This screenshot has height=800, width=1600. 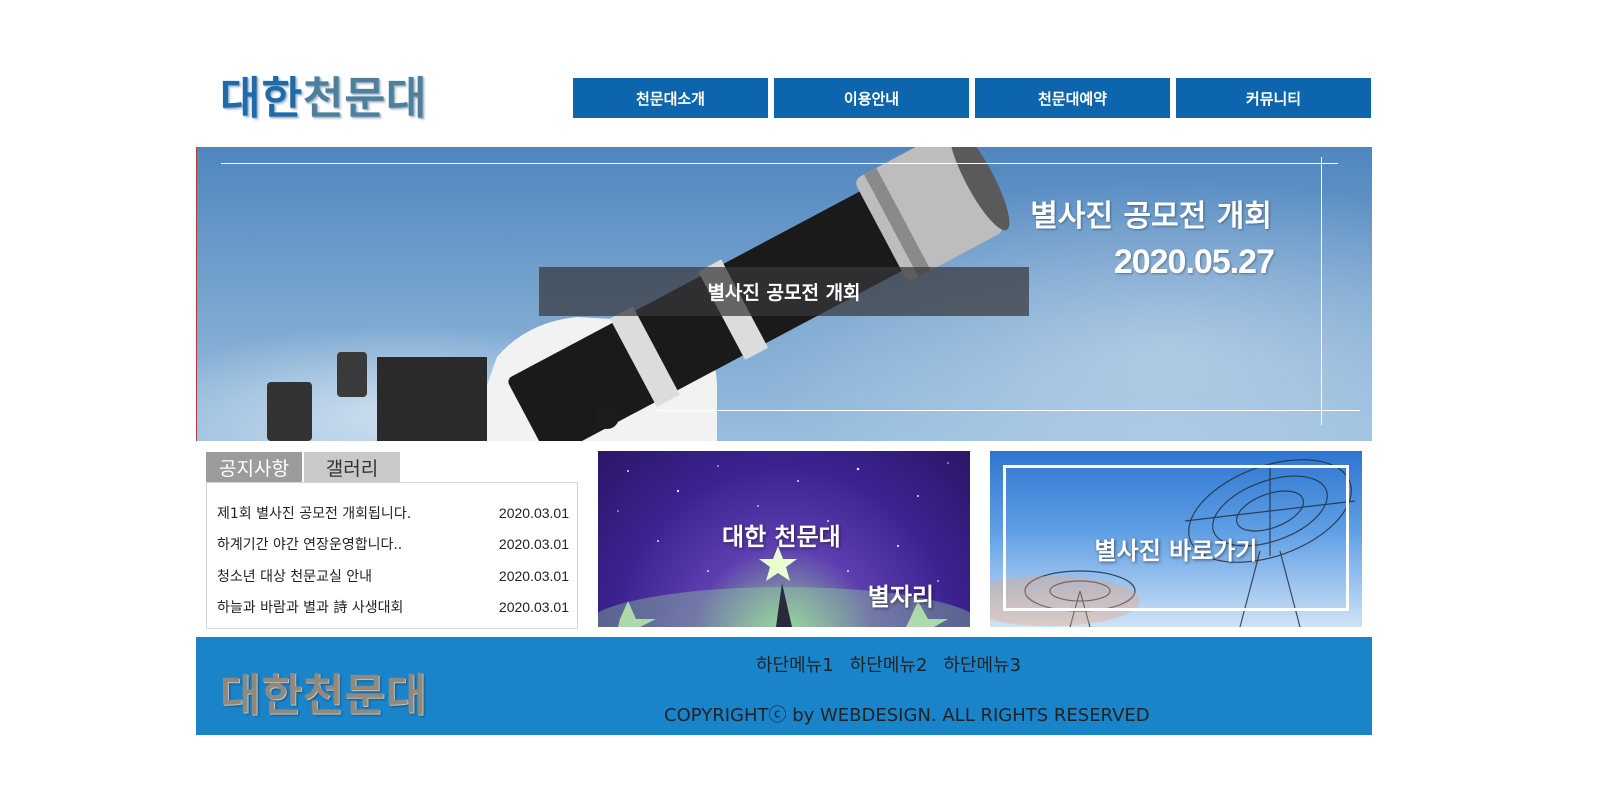 I want to click on nav-item-about: 천문대소개, so click(x=670, y=98).